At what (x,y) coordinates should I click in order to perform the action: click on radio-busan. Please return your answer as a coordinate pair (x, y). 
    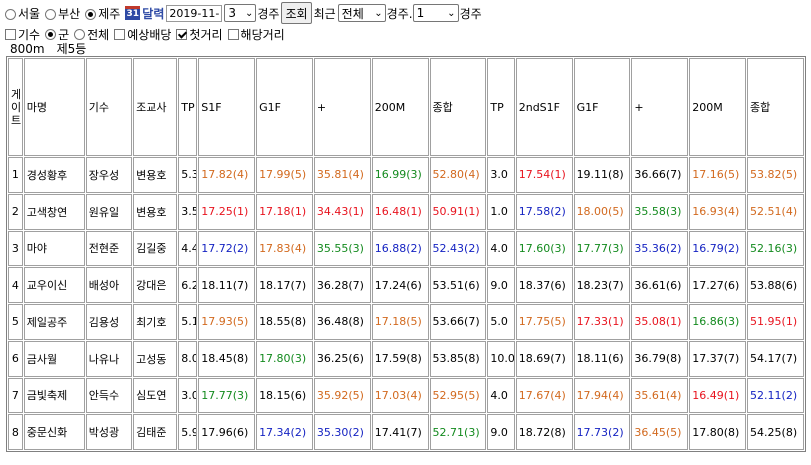
    Looking at the image, I should click on (51, 14).